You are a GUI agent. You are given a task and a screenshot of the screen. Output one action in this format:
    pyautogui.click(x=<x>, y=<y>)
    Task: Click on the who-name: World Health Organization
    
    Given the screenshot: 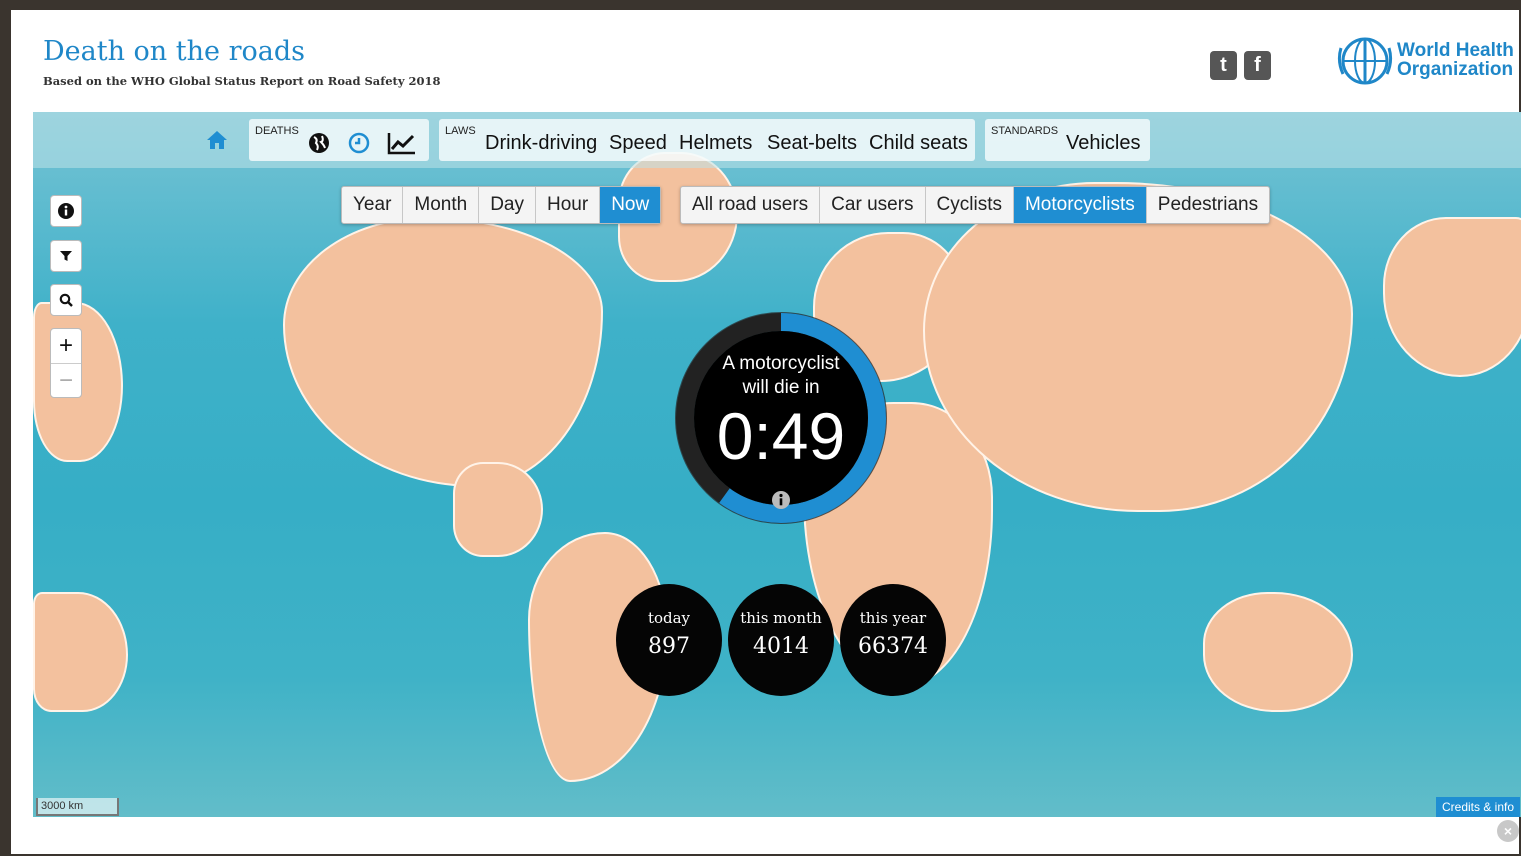 What is the action you would take?
    pyautogui.click(x=1455, y=60)
    